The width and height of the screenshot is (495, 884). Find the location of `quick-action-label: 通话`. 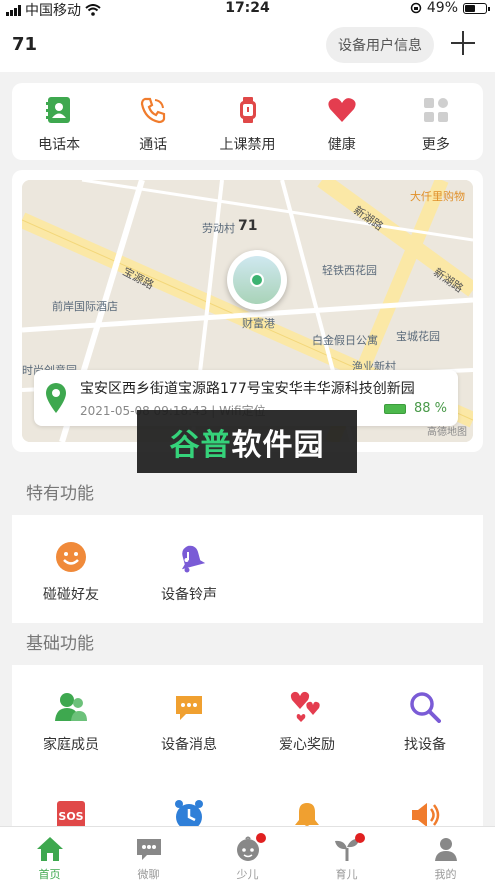

quick-action-label: 通话 is located at coordinates (153, 145).